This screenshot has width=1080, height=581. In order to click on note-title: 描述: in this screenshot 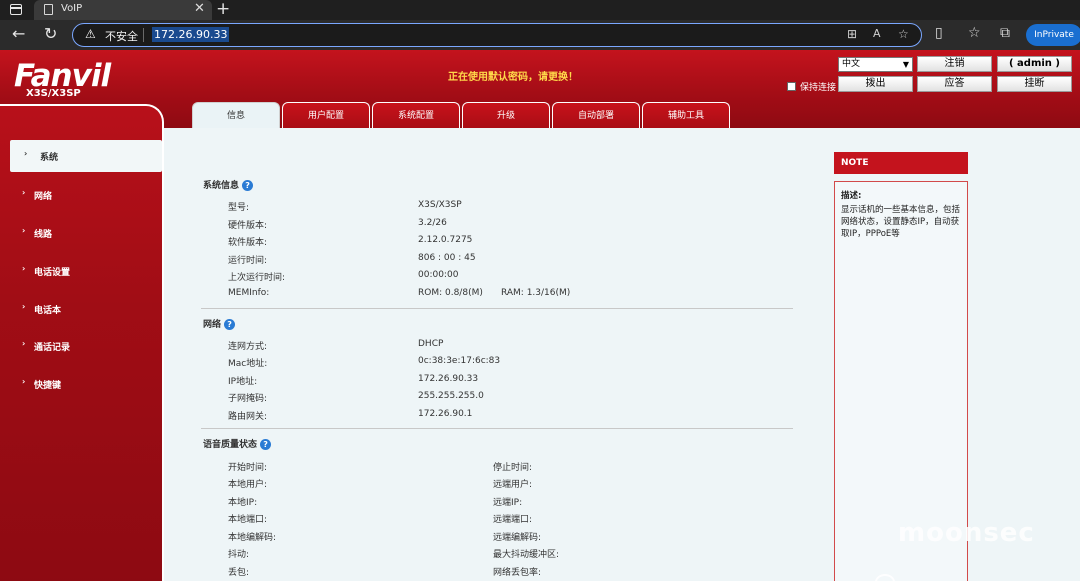, I will do `click(851, 196)`.